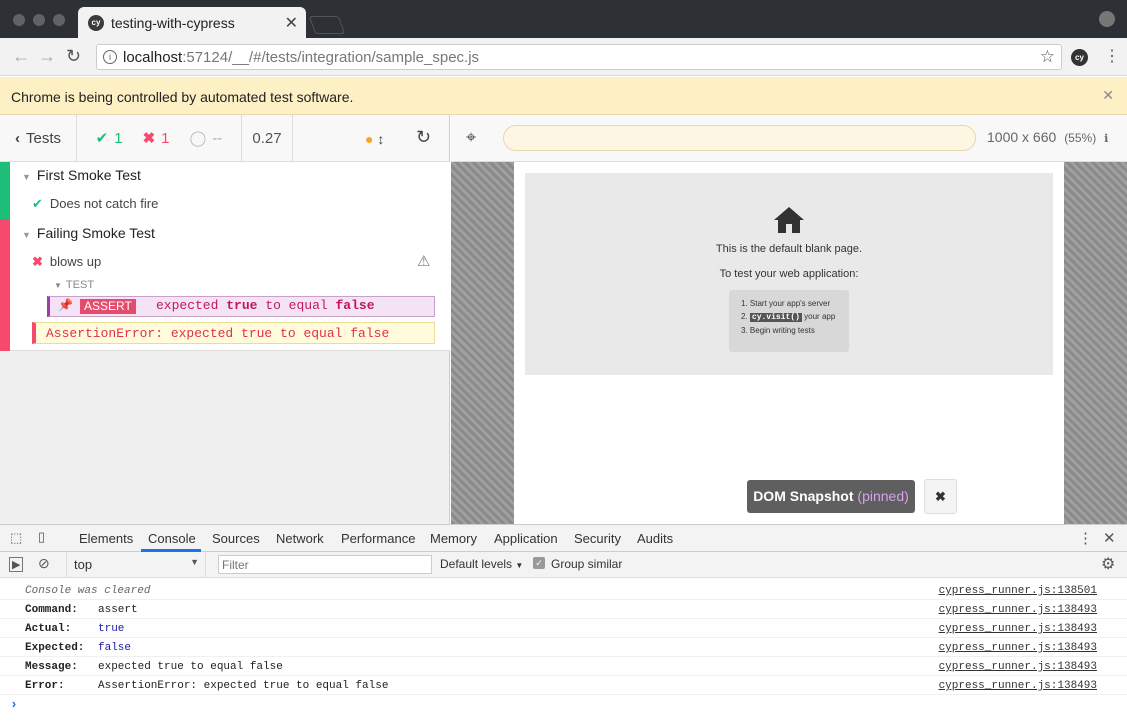 This screenshot has height=728, width=1127. I want to click on close-devtools-icon: ✕, so click(1109, 538).